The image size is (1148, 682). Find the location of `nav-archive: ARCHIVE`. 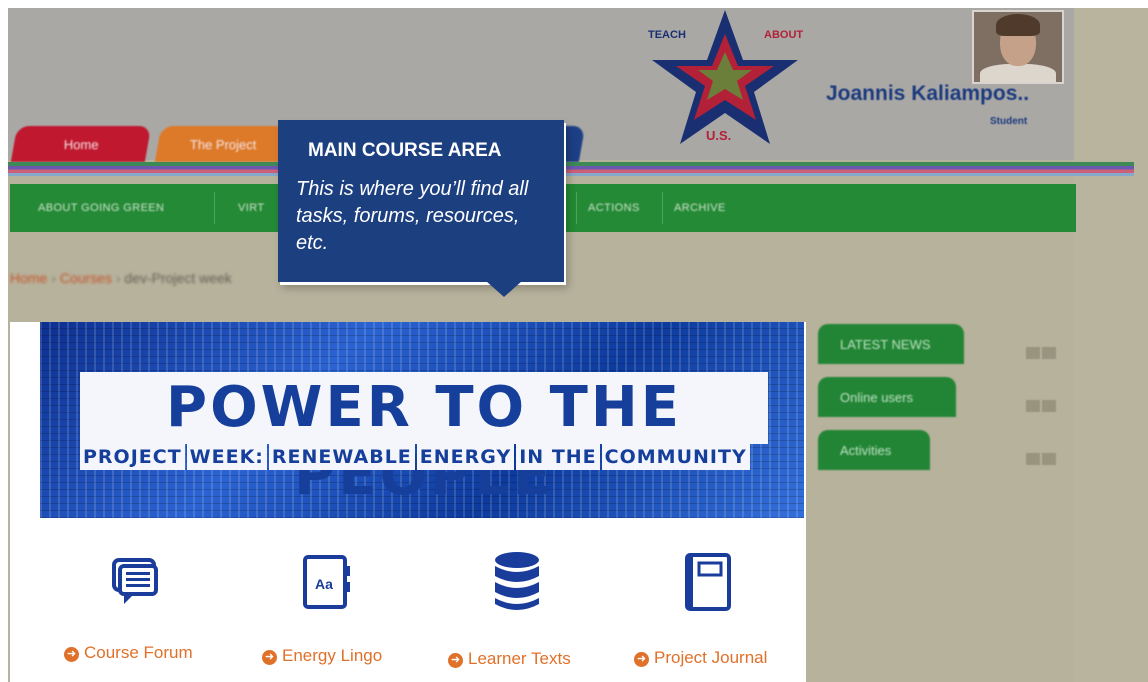

nav-archive: ARCHIVE is located at coordinates (700, 208).